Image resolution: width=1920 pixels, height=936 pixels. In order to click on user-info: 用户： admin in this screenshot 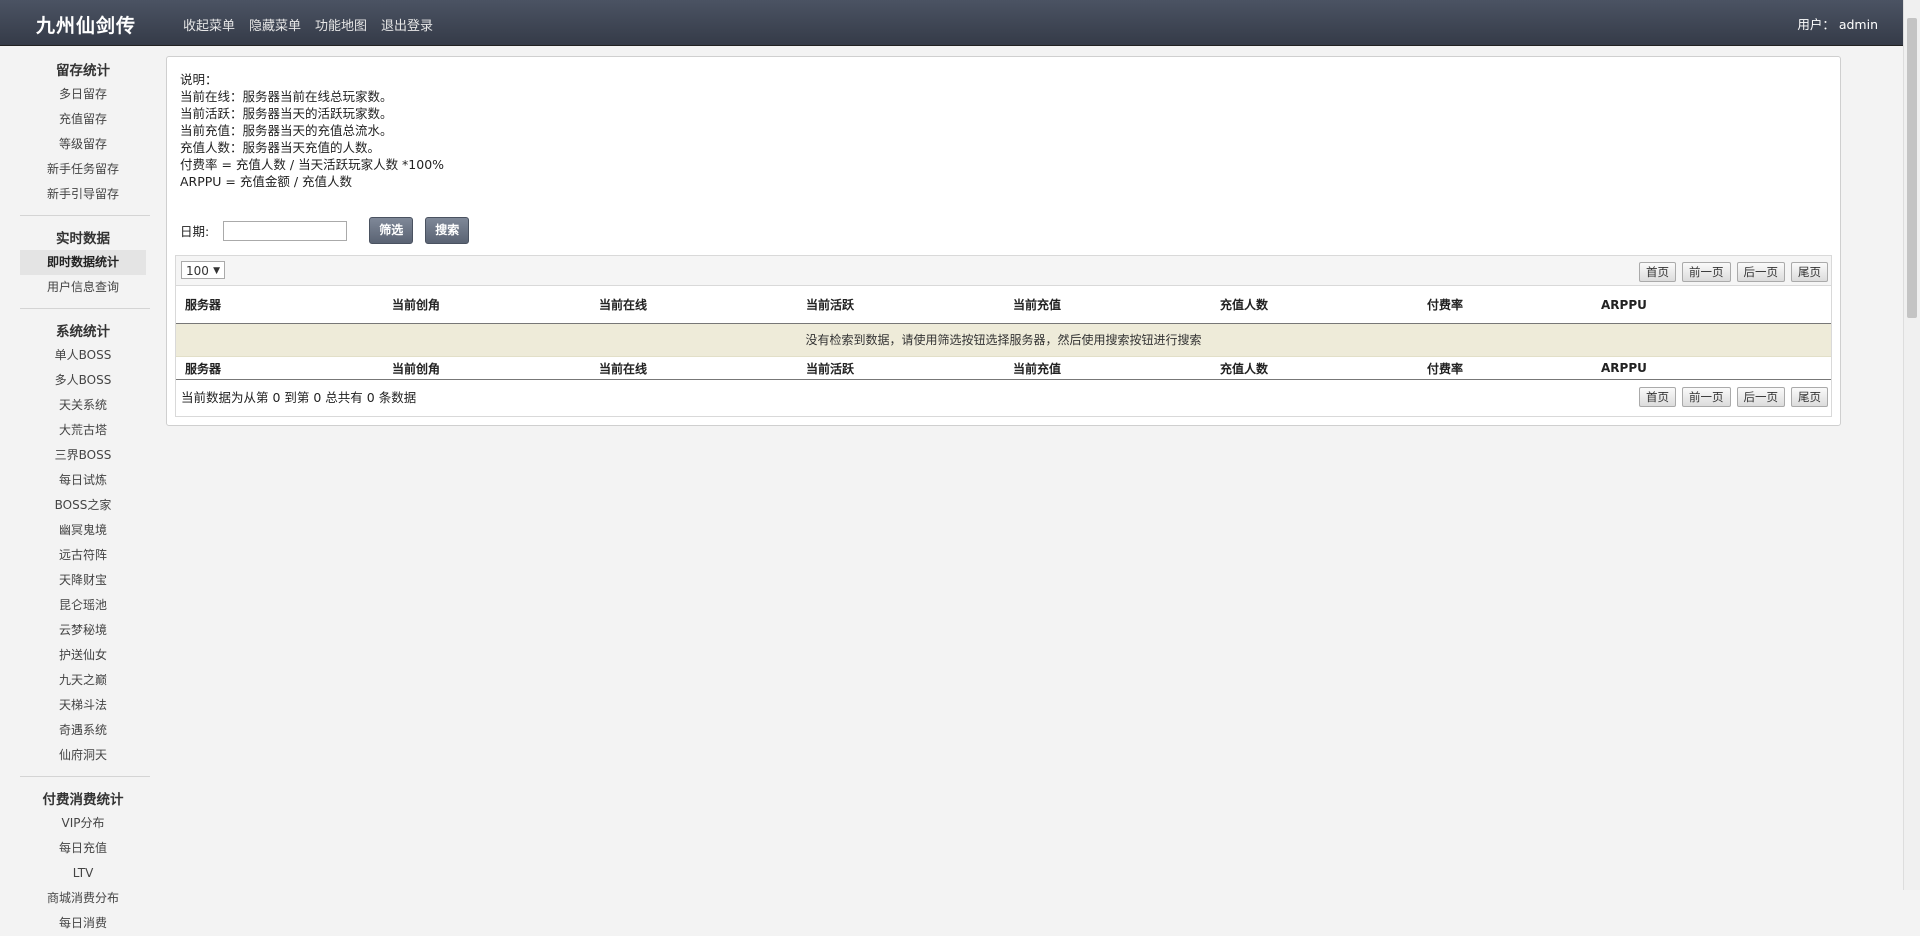, I will do `click(1837, 23)`.